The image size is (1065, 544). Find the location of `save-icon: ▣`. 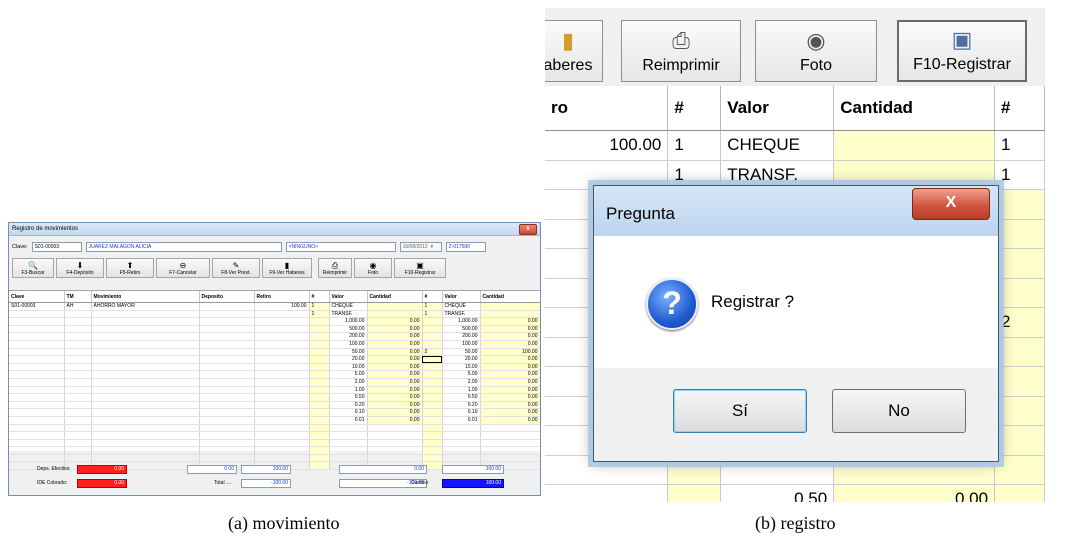

save-icon: ▣ is located at coordinates (420, 265).